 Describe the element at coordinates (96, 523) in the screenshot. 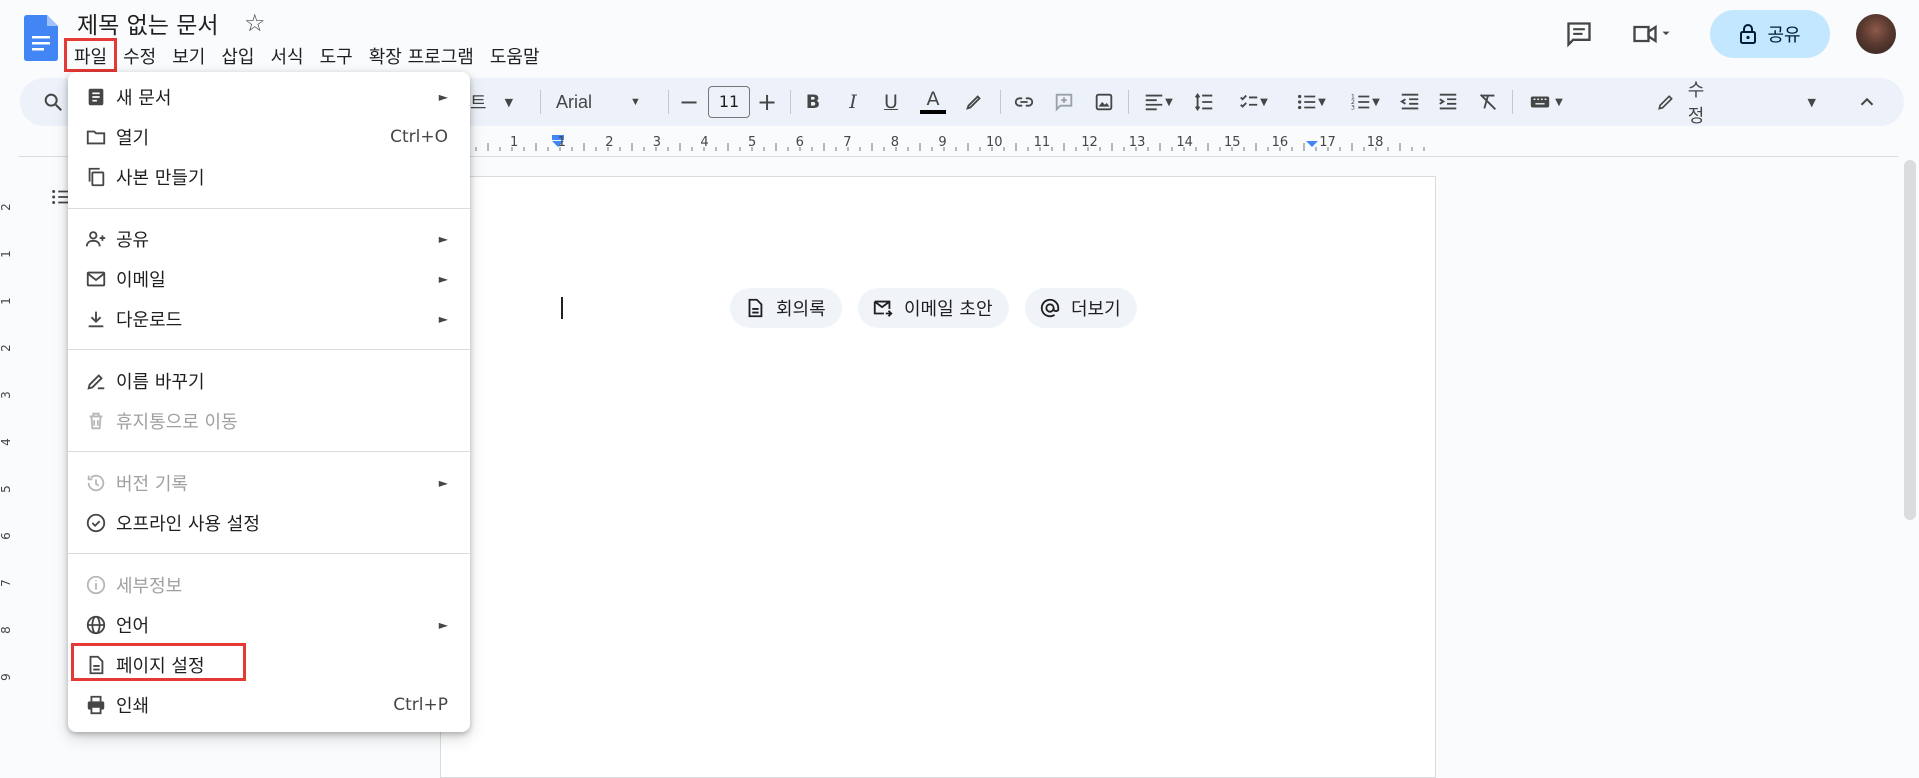

I see `offline-check-icon` at that location.